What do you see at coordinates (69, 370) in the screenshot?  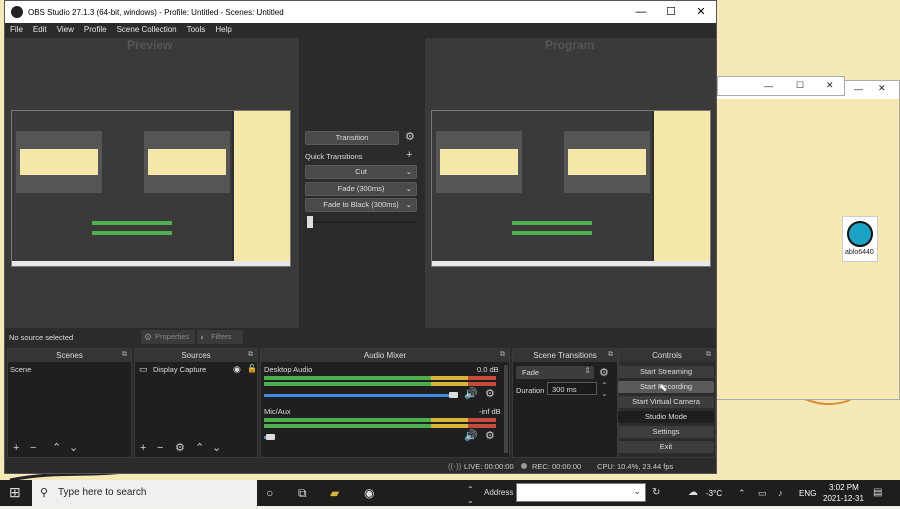 I see `scene-item: Scene` at bounding box center [69, 370].